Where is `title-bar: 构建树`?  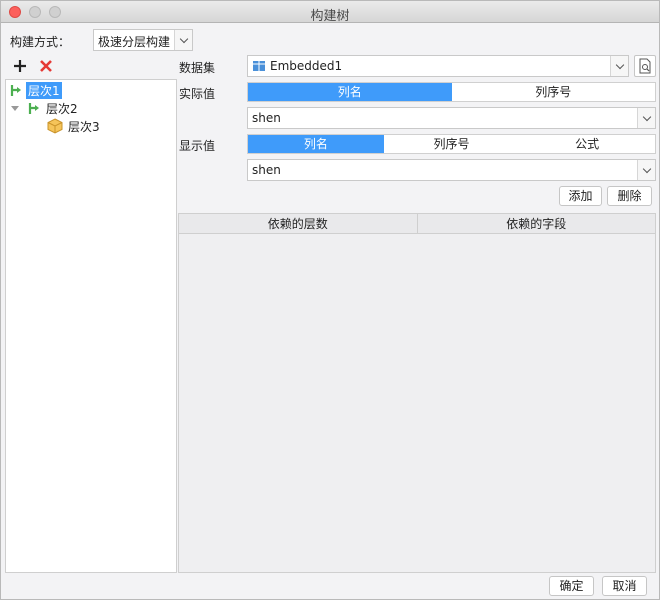
title-bar: 构建树 is located at coordinates (330, 12).